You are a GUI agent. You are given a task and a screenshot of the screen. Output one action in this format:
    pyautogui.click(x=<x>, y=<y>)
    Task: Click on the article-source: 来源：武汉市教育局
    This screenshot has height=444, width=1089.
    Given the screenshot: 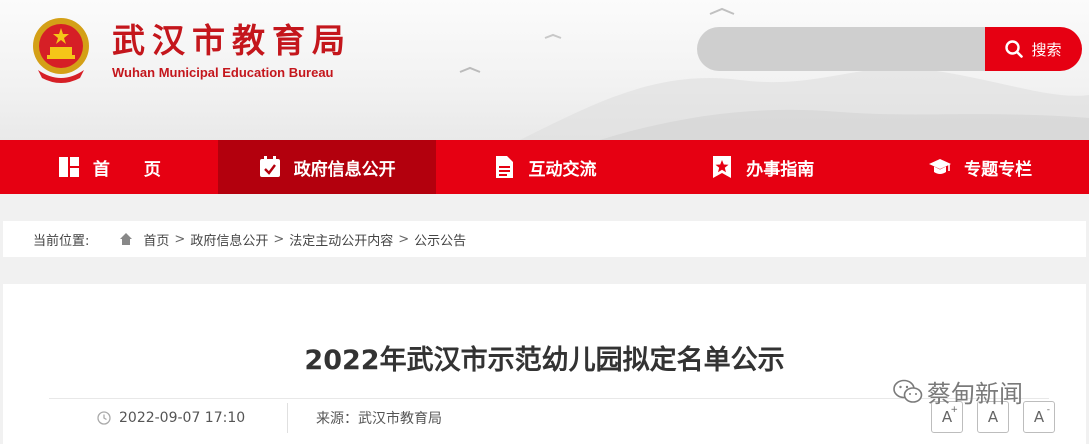 What is the action you would take?
    pyautogui.click(x=379, y=419)
    